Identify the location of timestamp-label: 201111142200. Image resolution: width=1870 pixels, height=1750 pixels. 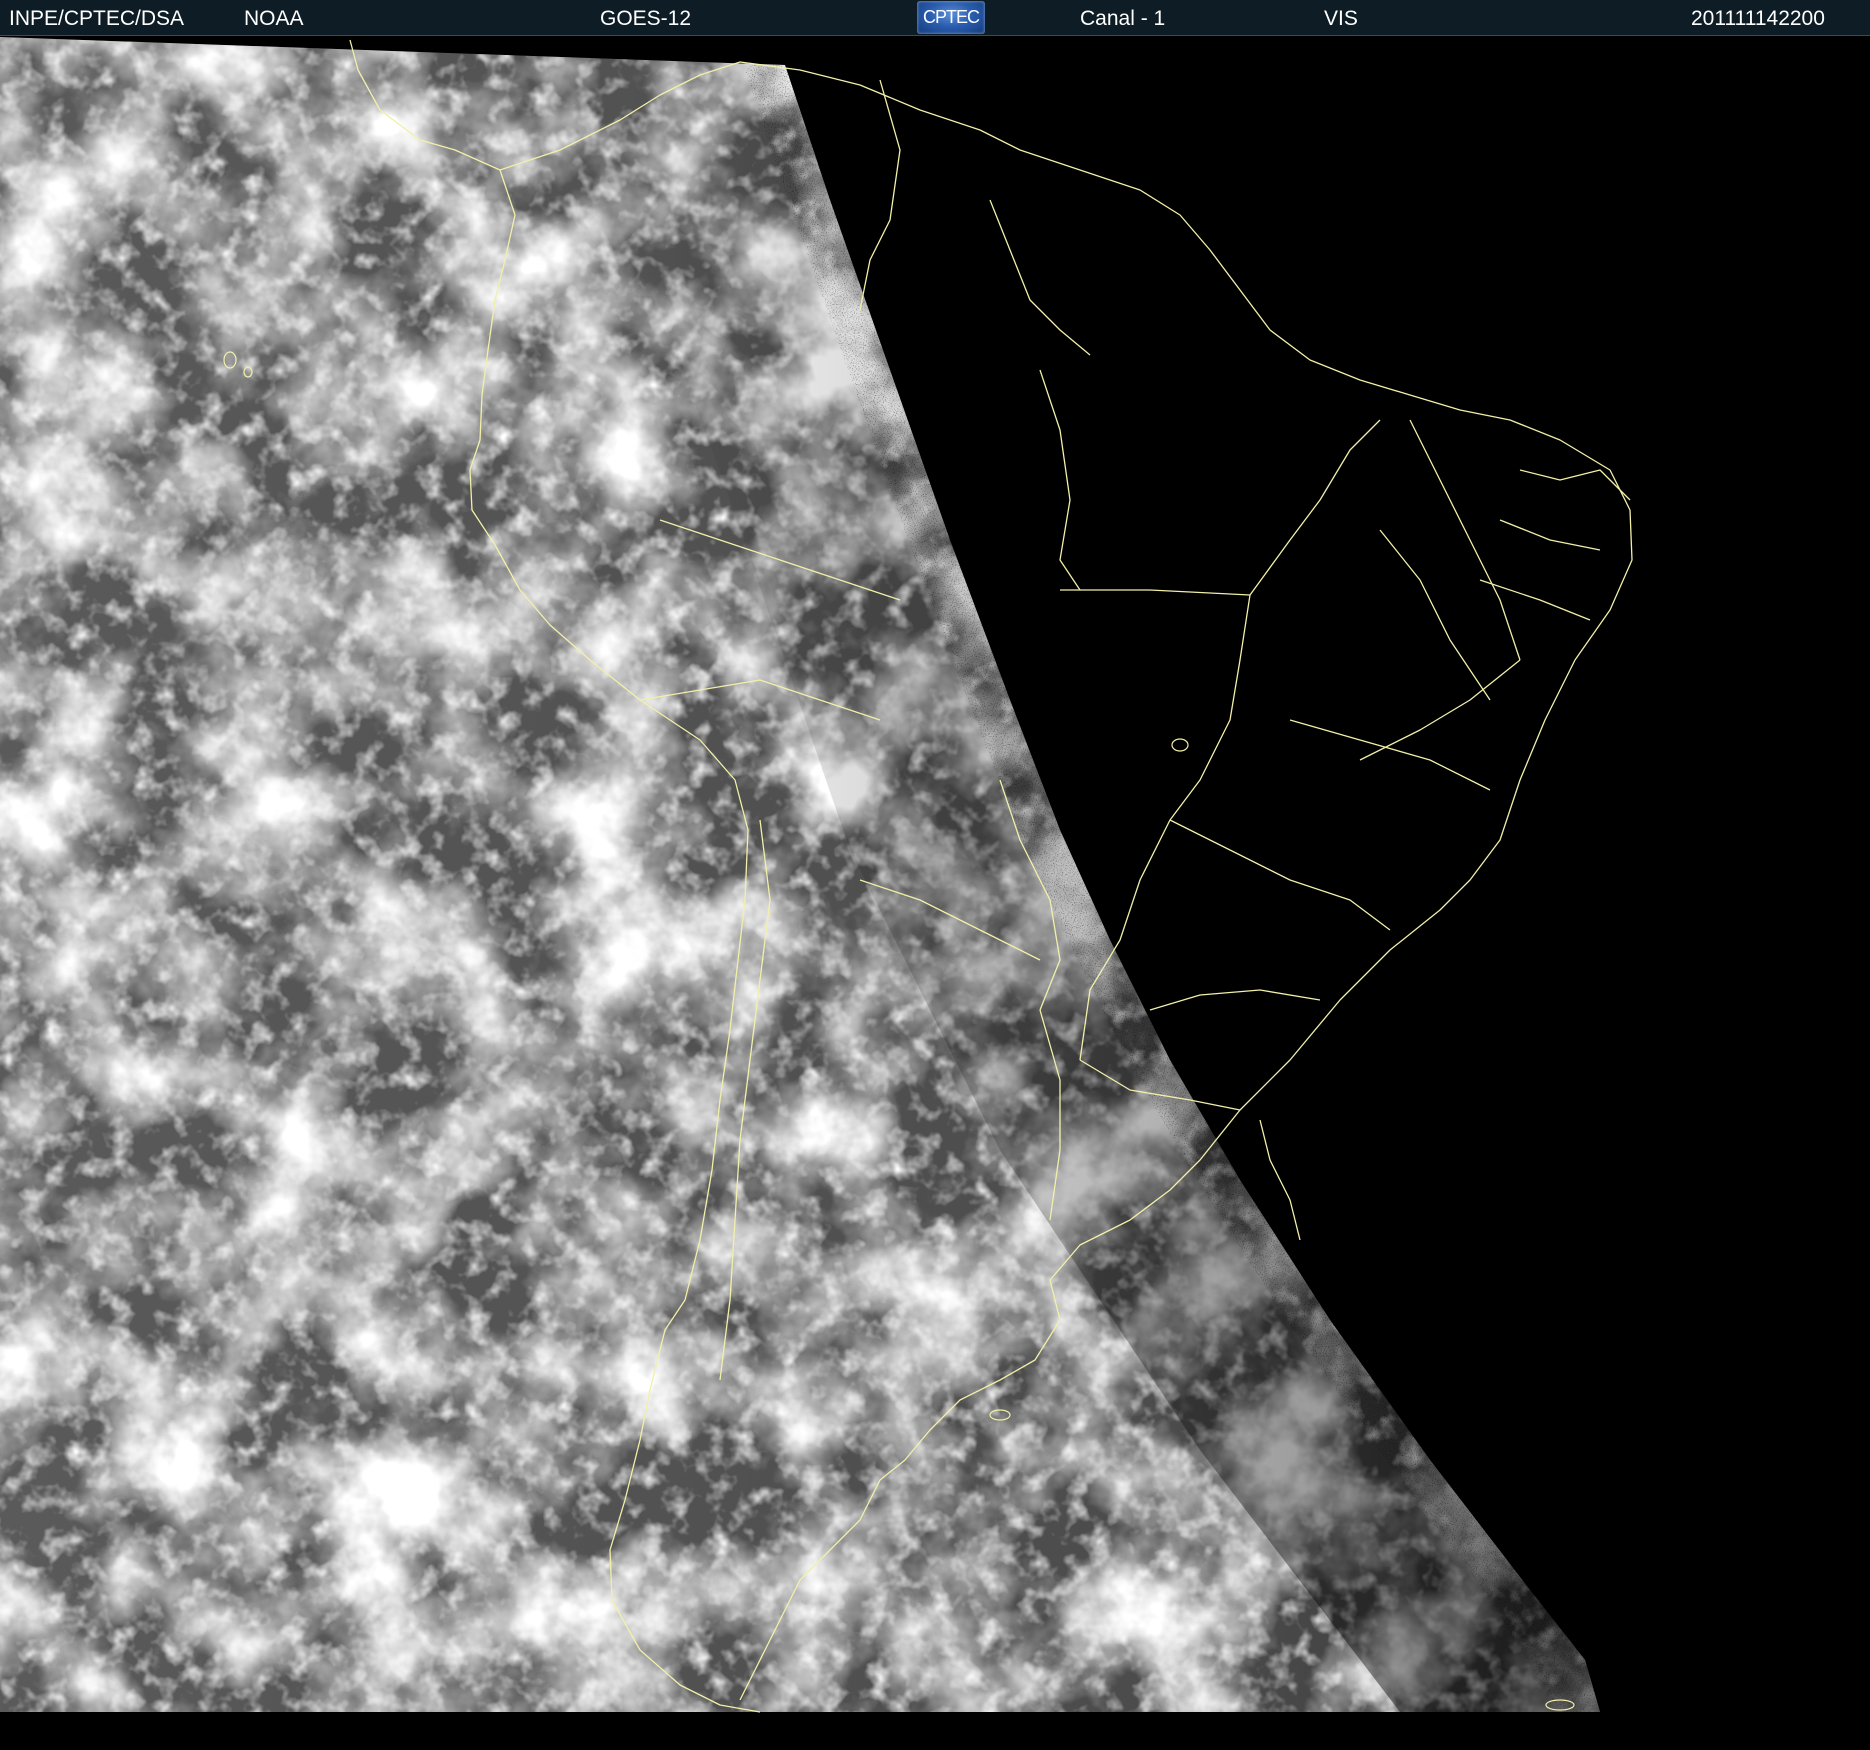
(1758, 18).